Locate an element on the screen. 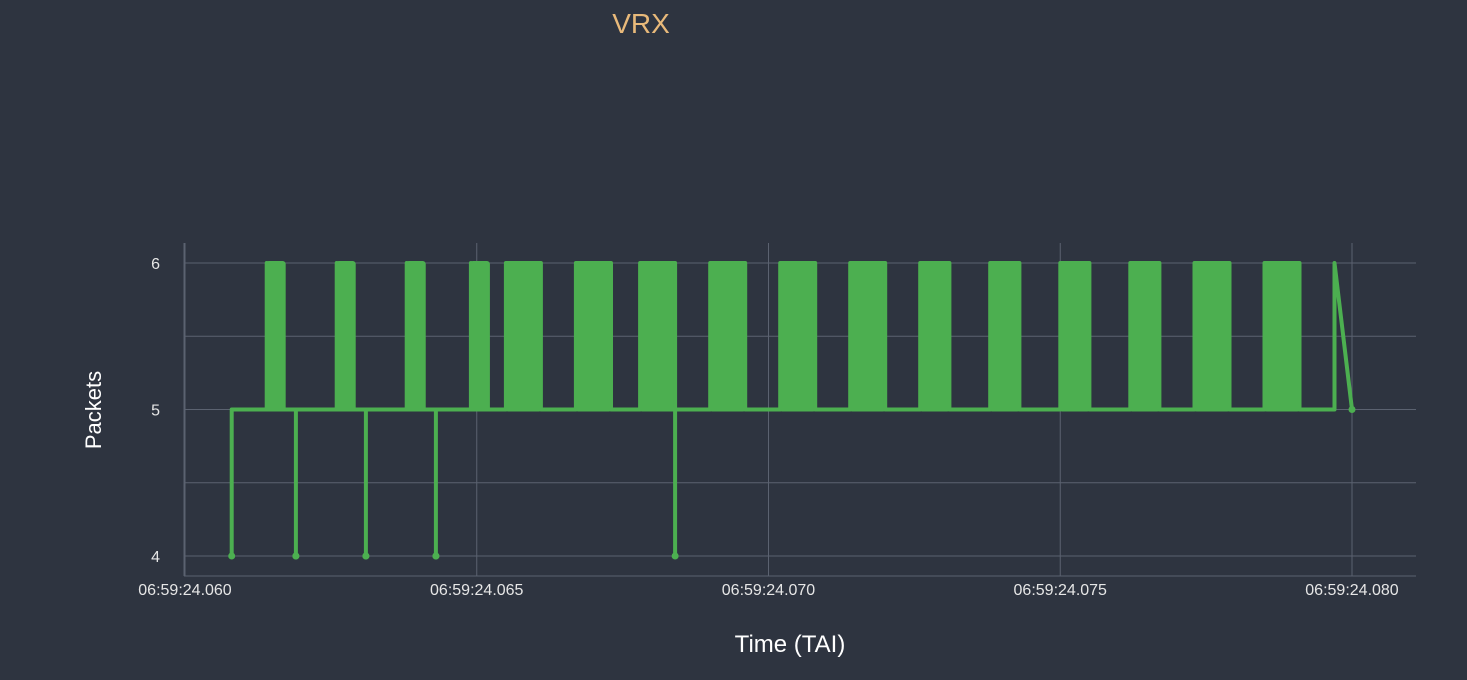 The height and width of the screenshot is (680, 1467). x-axis-label: Time (TAI) is located at coordinates (790, 644).